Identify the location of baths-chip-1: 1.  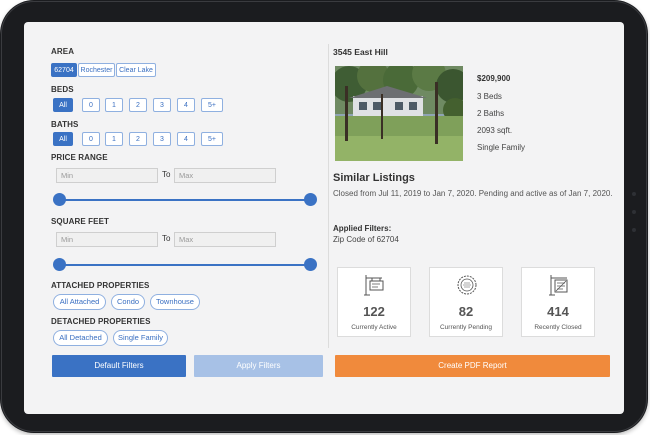
(114, 139).